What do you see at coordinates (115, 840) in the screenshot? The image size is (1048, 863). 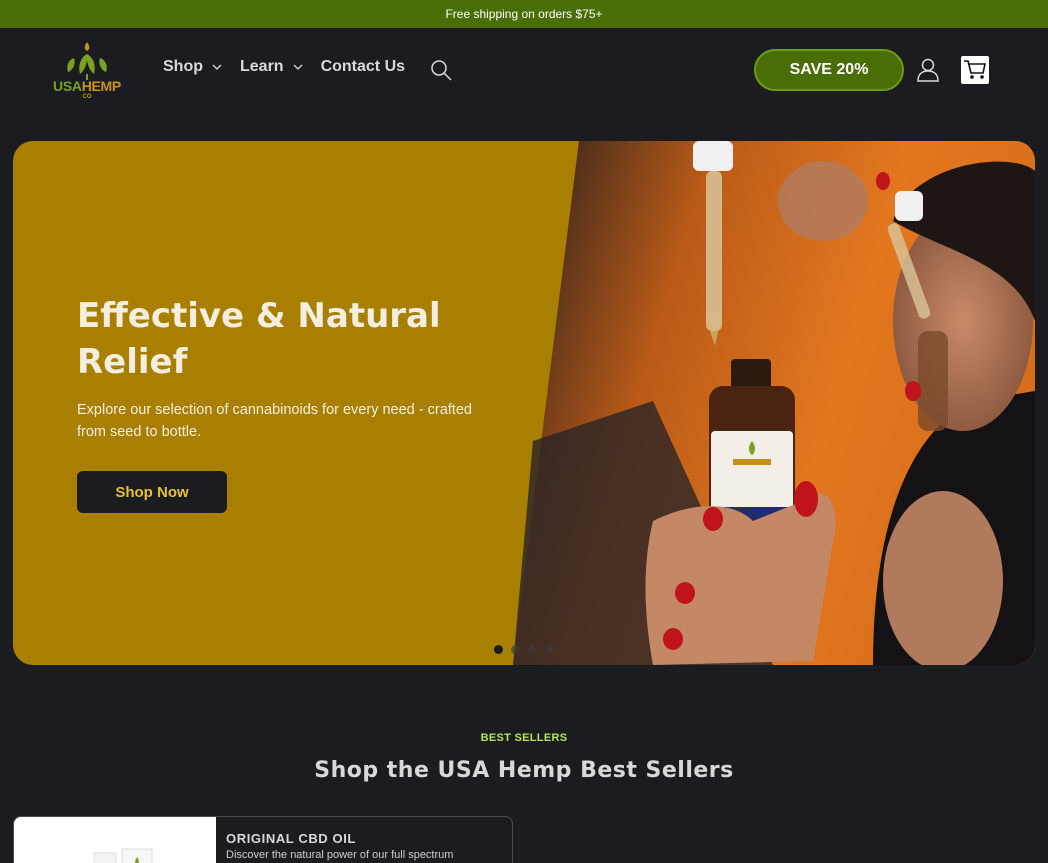 I see `product-image` at bounding box center [115, 840].